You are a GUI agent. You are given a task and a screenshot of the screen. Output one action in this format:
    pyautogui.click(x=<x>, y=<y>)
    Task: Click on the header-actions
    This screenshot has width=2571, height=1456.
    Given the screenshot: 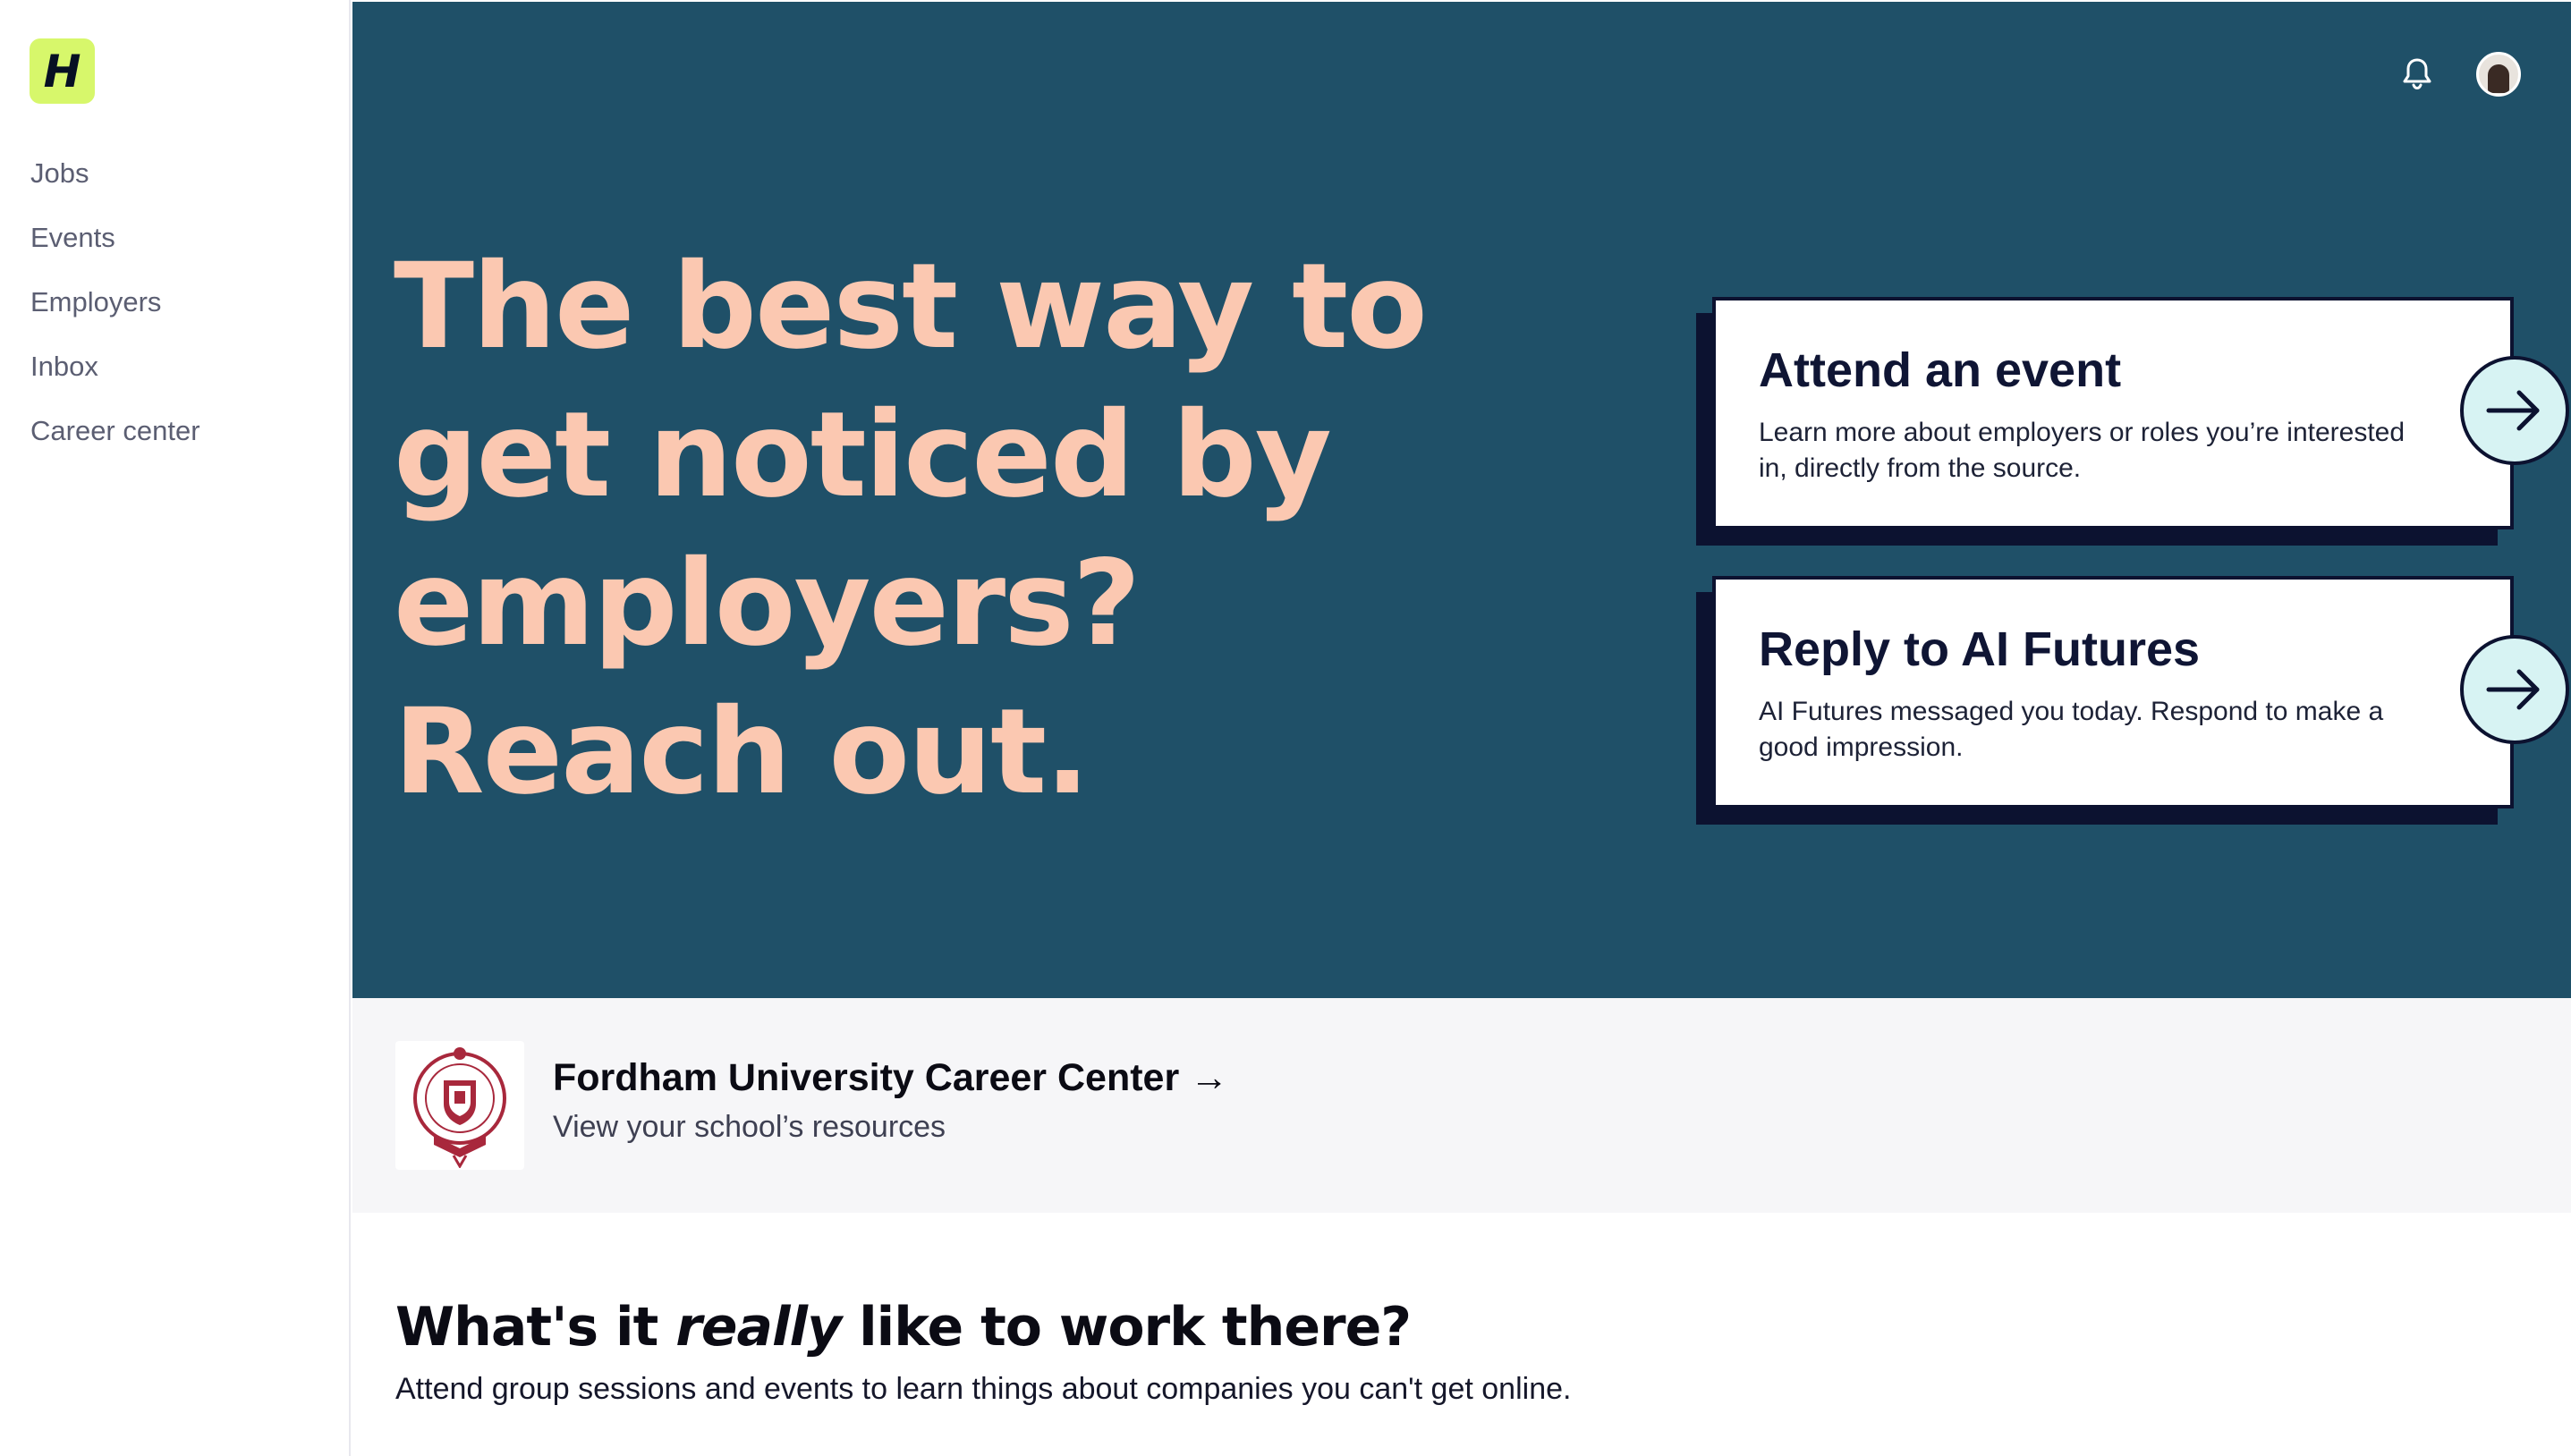 What is the action you would take?
    pyautogui.click(x=2459, y=74)
    